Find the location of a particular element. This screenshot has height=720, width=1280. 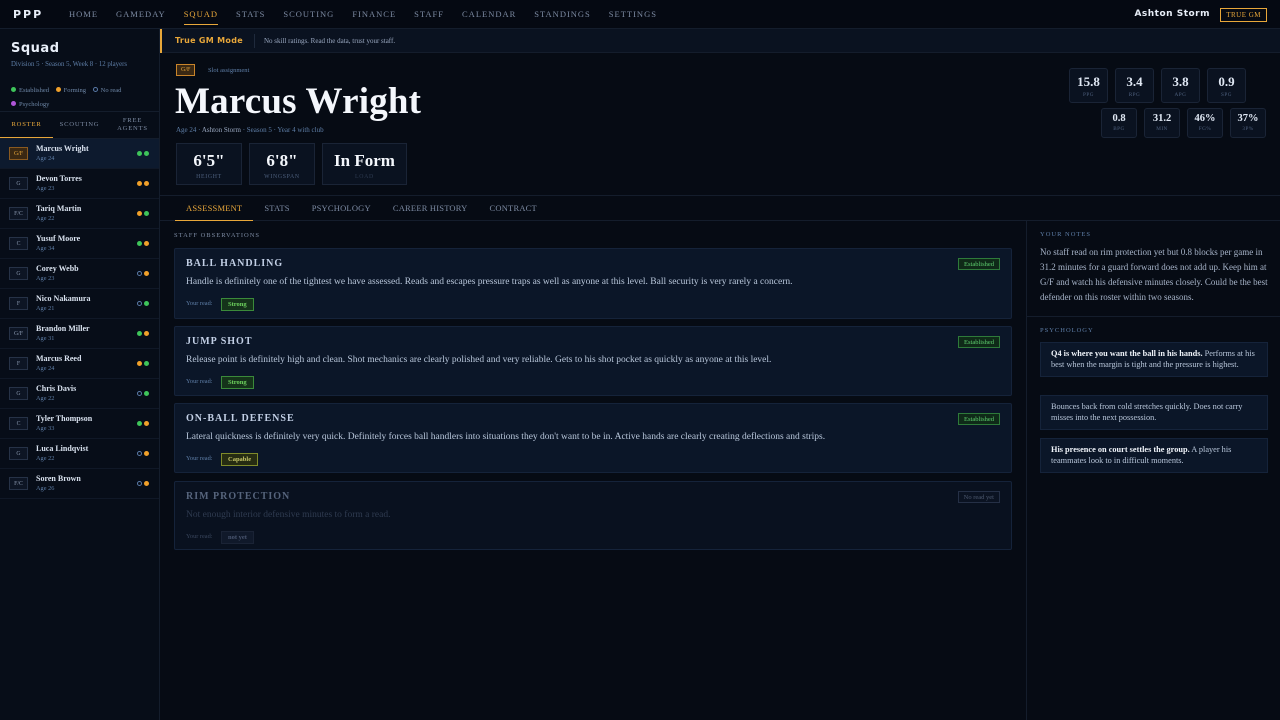

user-name: Ashton Storm is located at coordinates (1172, 14).